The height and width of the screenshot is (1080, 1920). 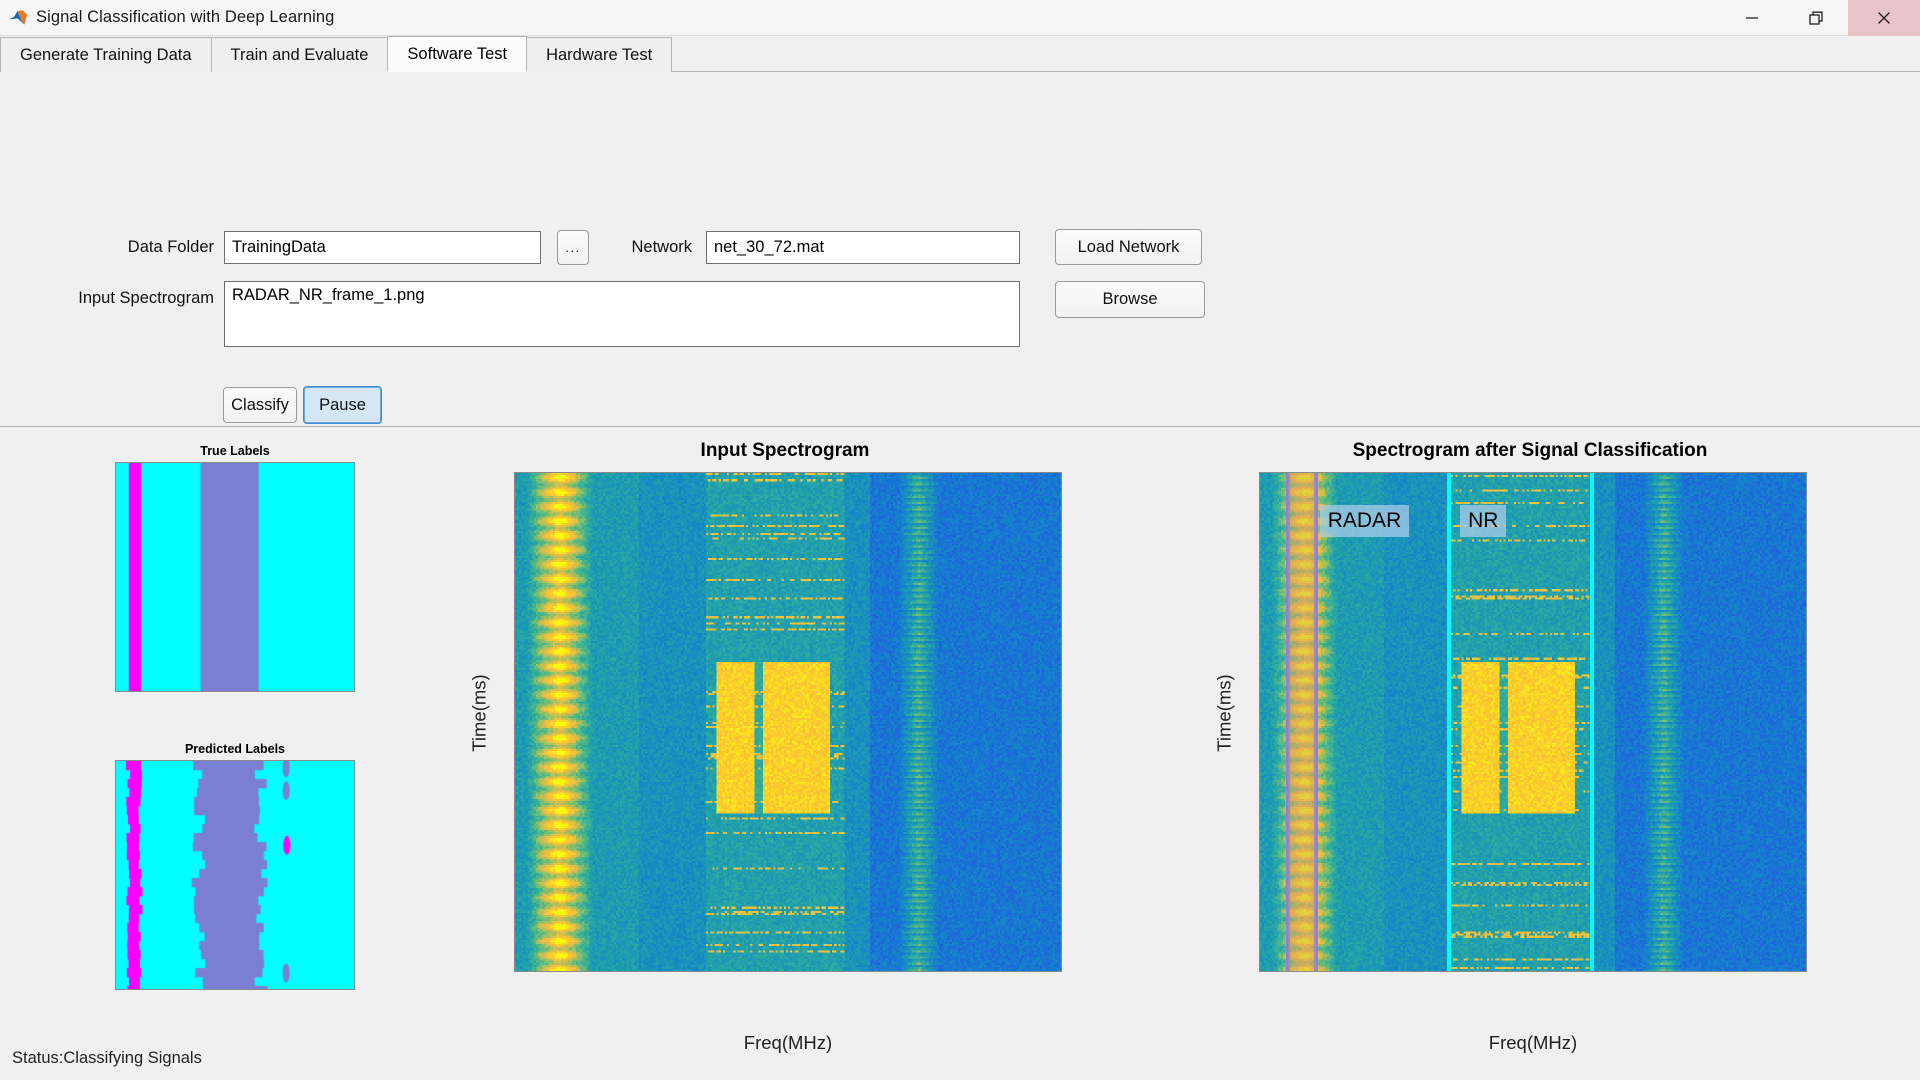 I want to click on predicted-labels-title: Predicted Labels, so click(x=235, y=749).